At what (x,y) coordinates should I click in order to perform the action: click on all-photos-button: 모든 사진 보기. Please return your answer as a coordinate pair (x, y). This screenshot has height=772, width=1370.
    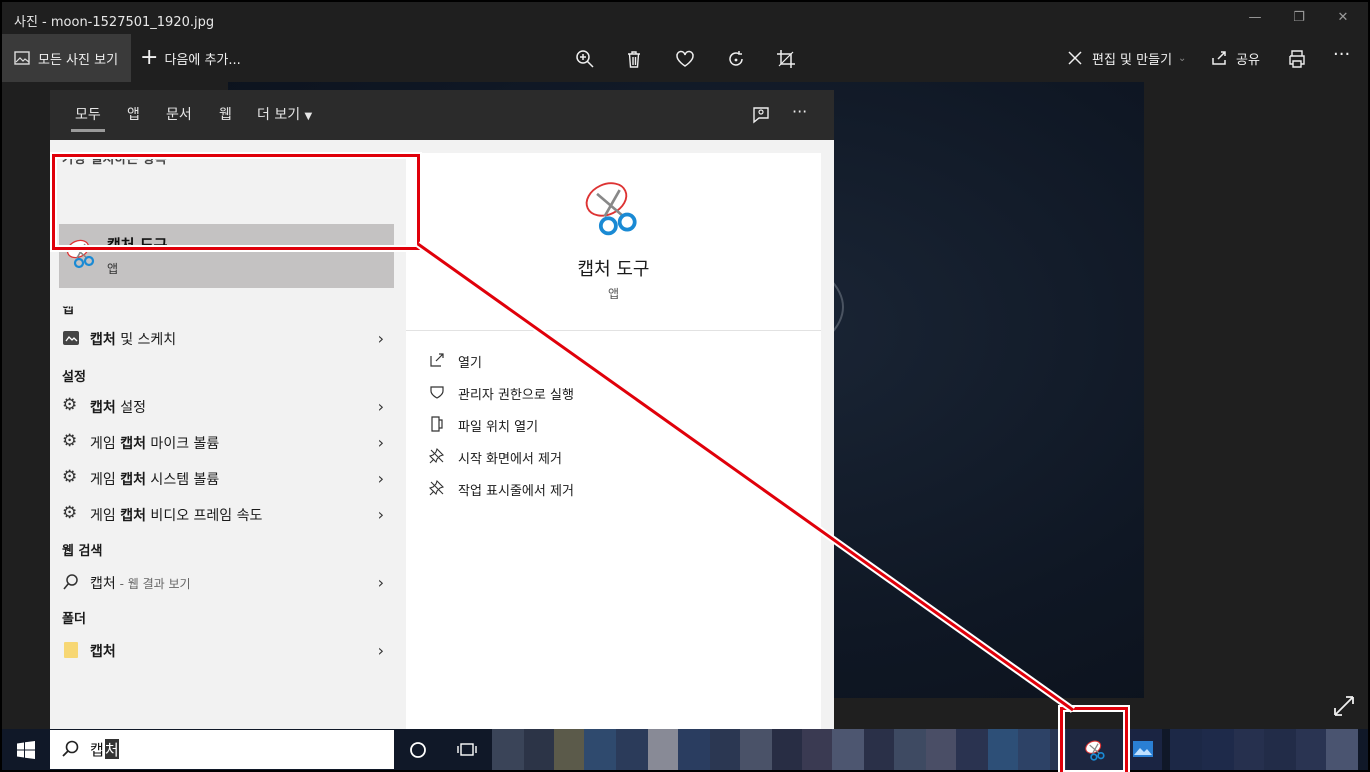
    Looking at the image, I should click on (66, 58).